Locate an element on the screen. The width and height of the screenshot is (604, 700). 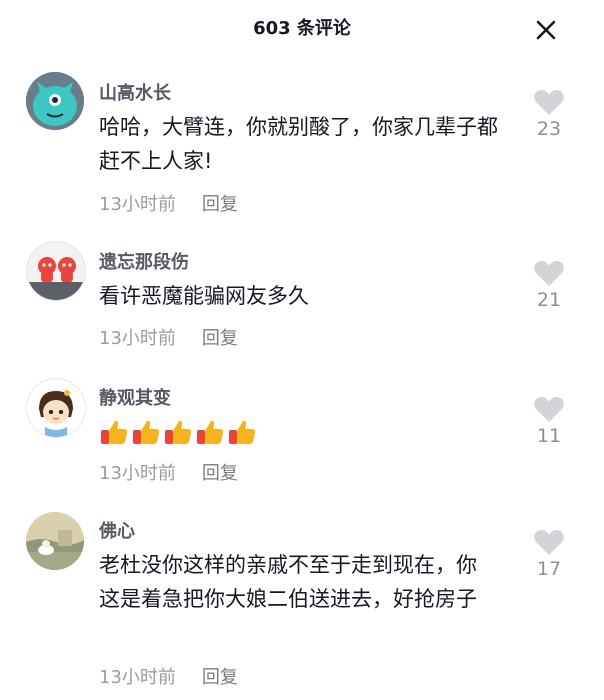
commenter-name: 遗忘那段伤 is located at coordinates (144, 261).